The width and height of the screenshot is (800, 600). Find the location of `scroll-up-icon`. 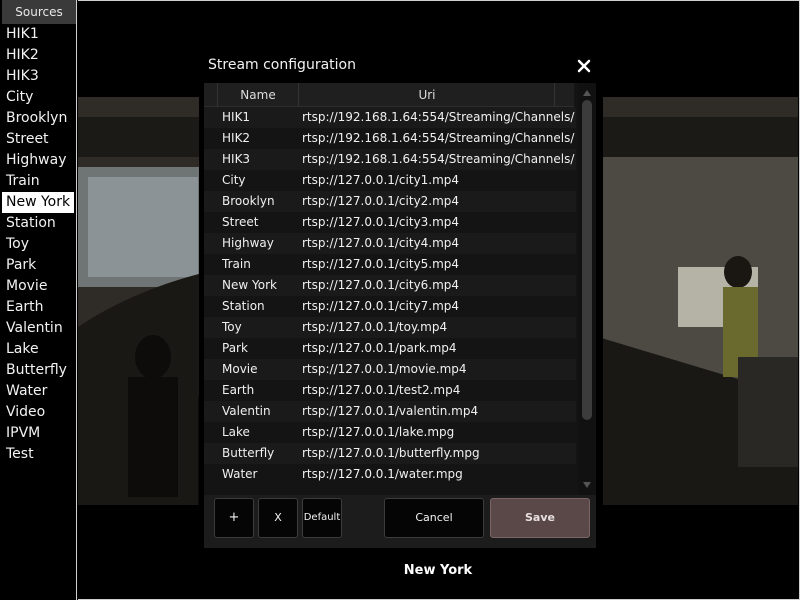

scroll-up-icon is located at coordinates (587, 93).